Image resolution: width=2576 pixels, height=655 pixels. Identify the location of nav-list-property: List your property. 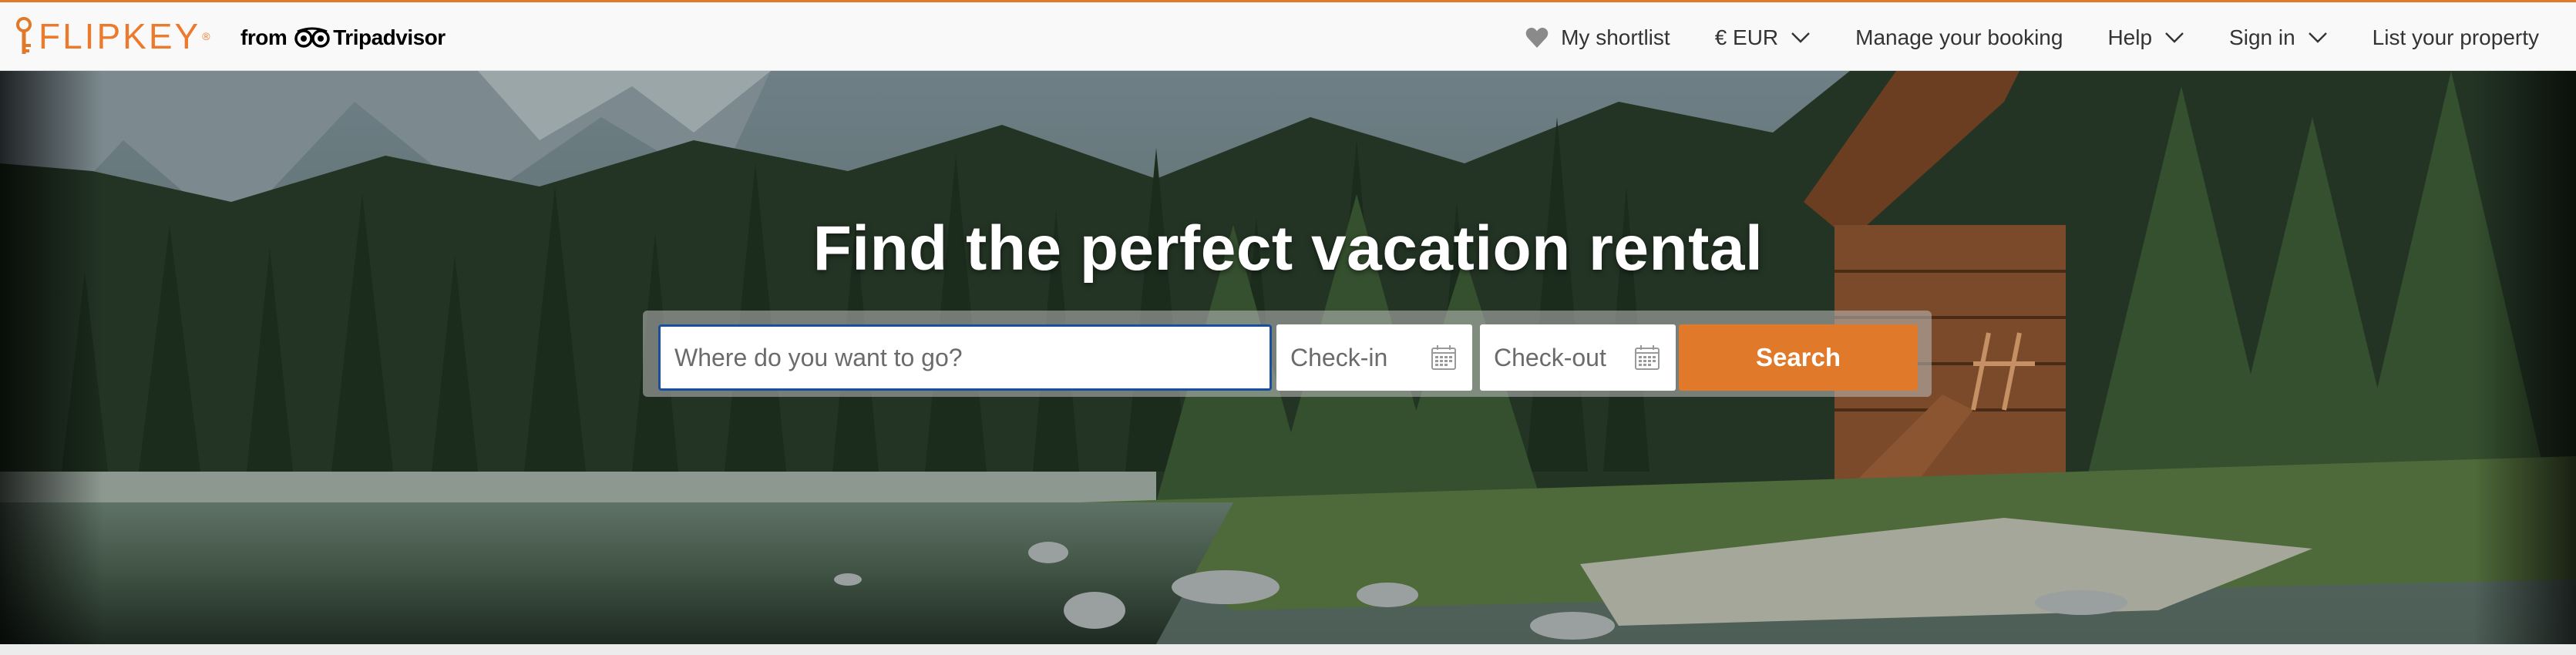
(2456, 37).